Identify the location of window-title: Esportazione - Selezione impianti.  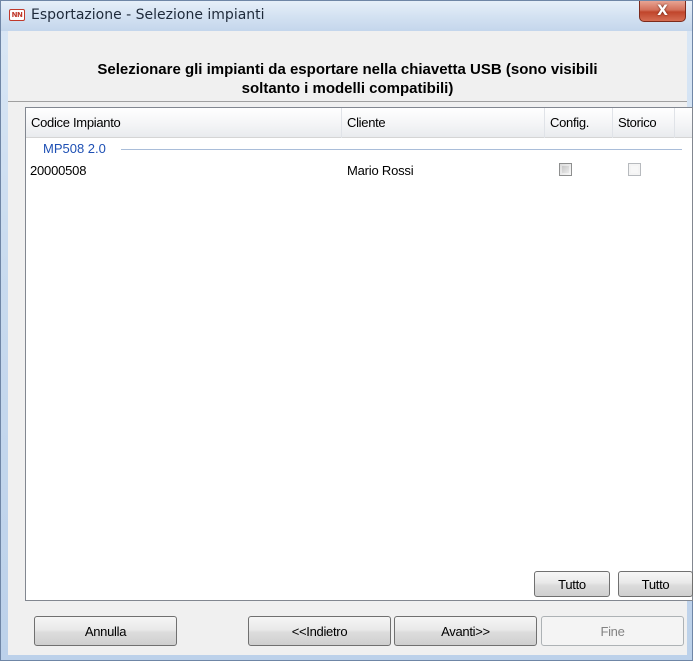
(148, 15).